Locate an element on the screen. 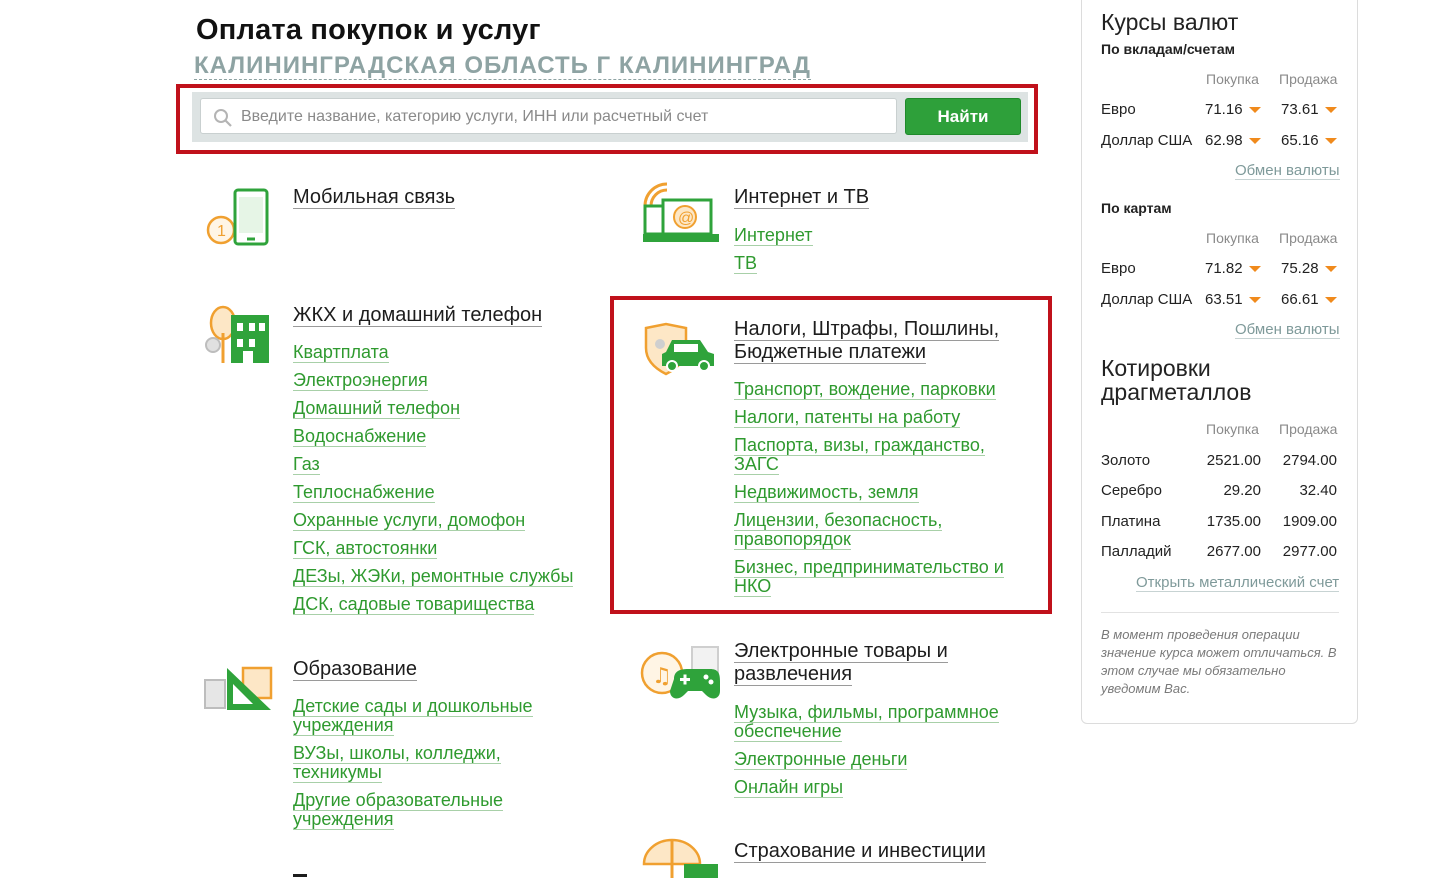 The image size is (1450, 878). metal-sell-price: 1909.00 is located at coordinates (1309, 521).